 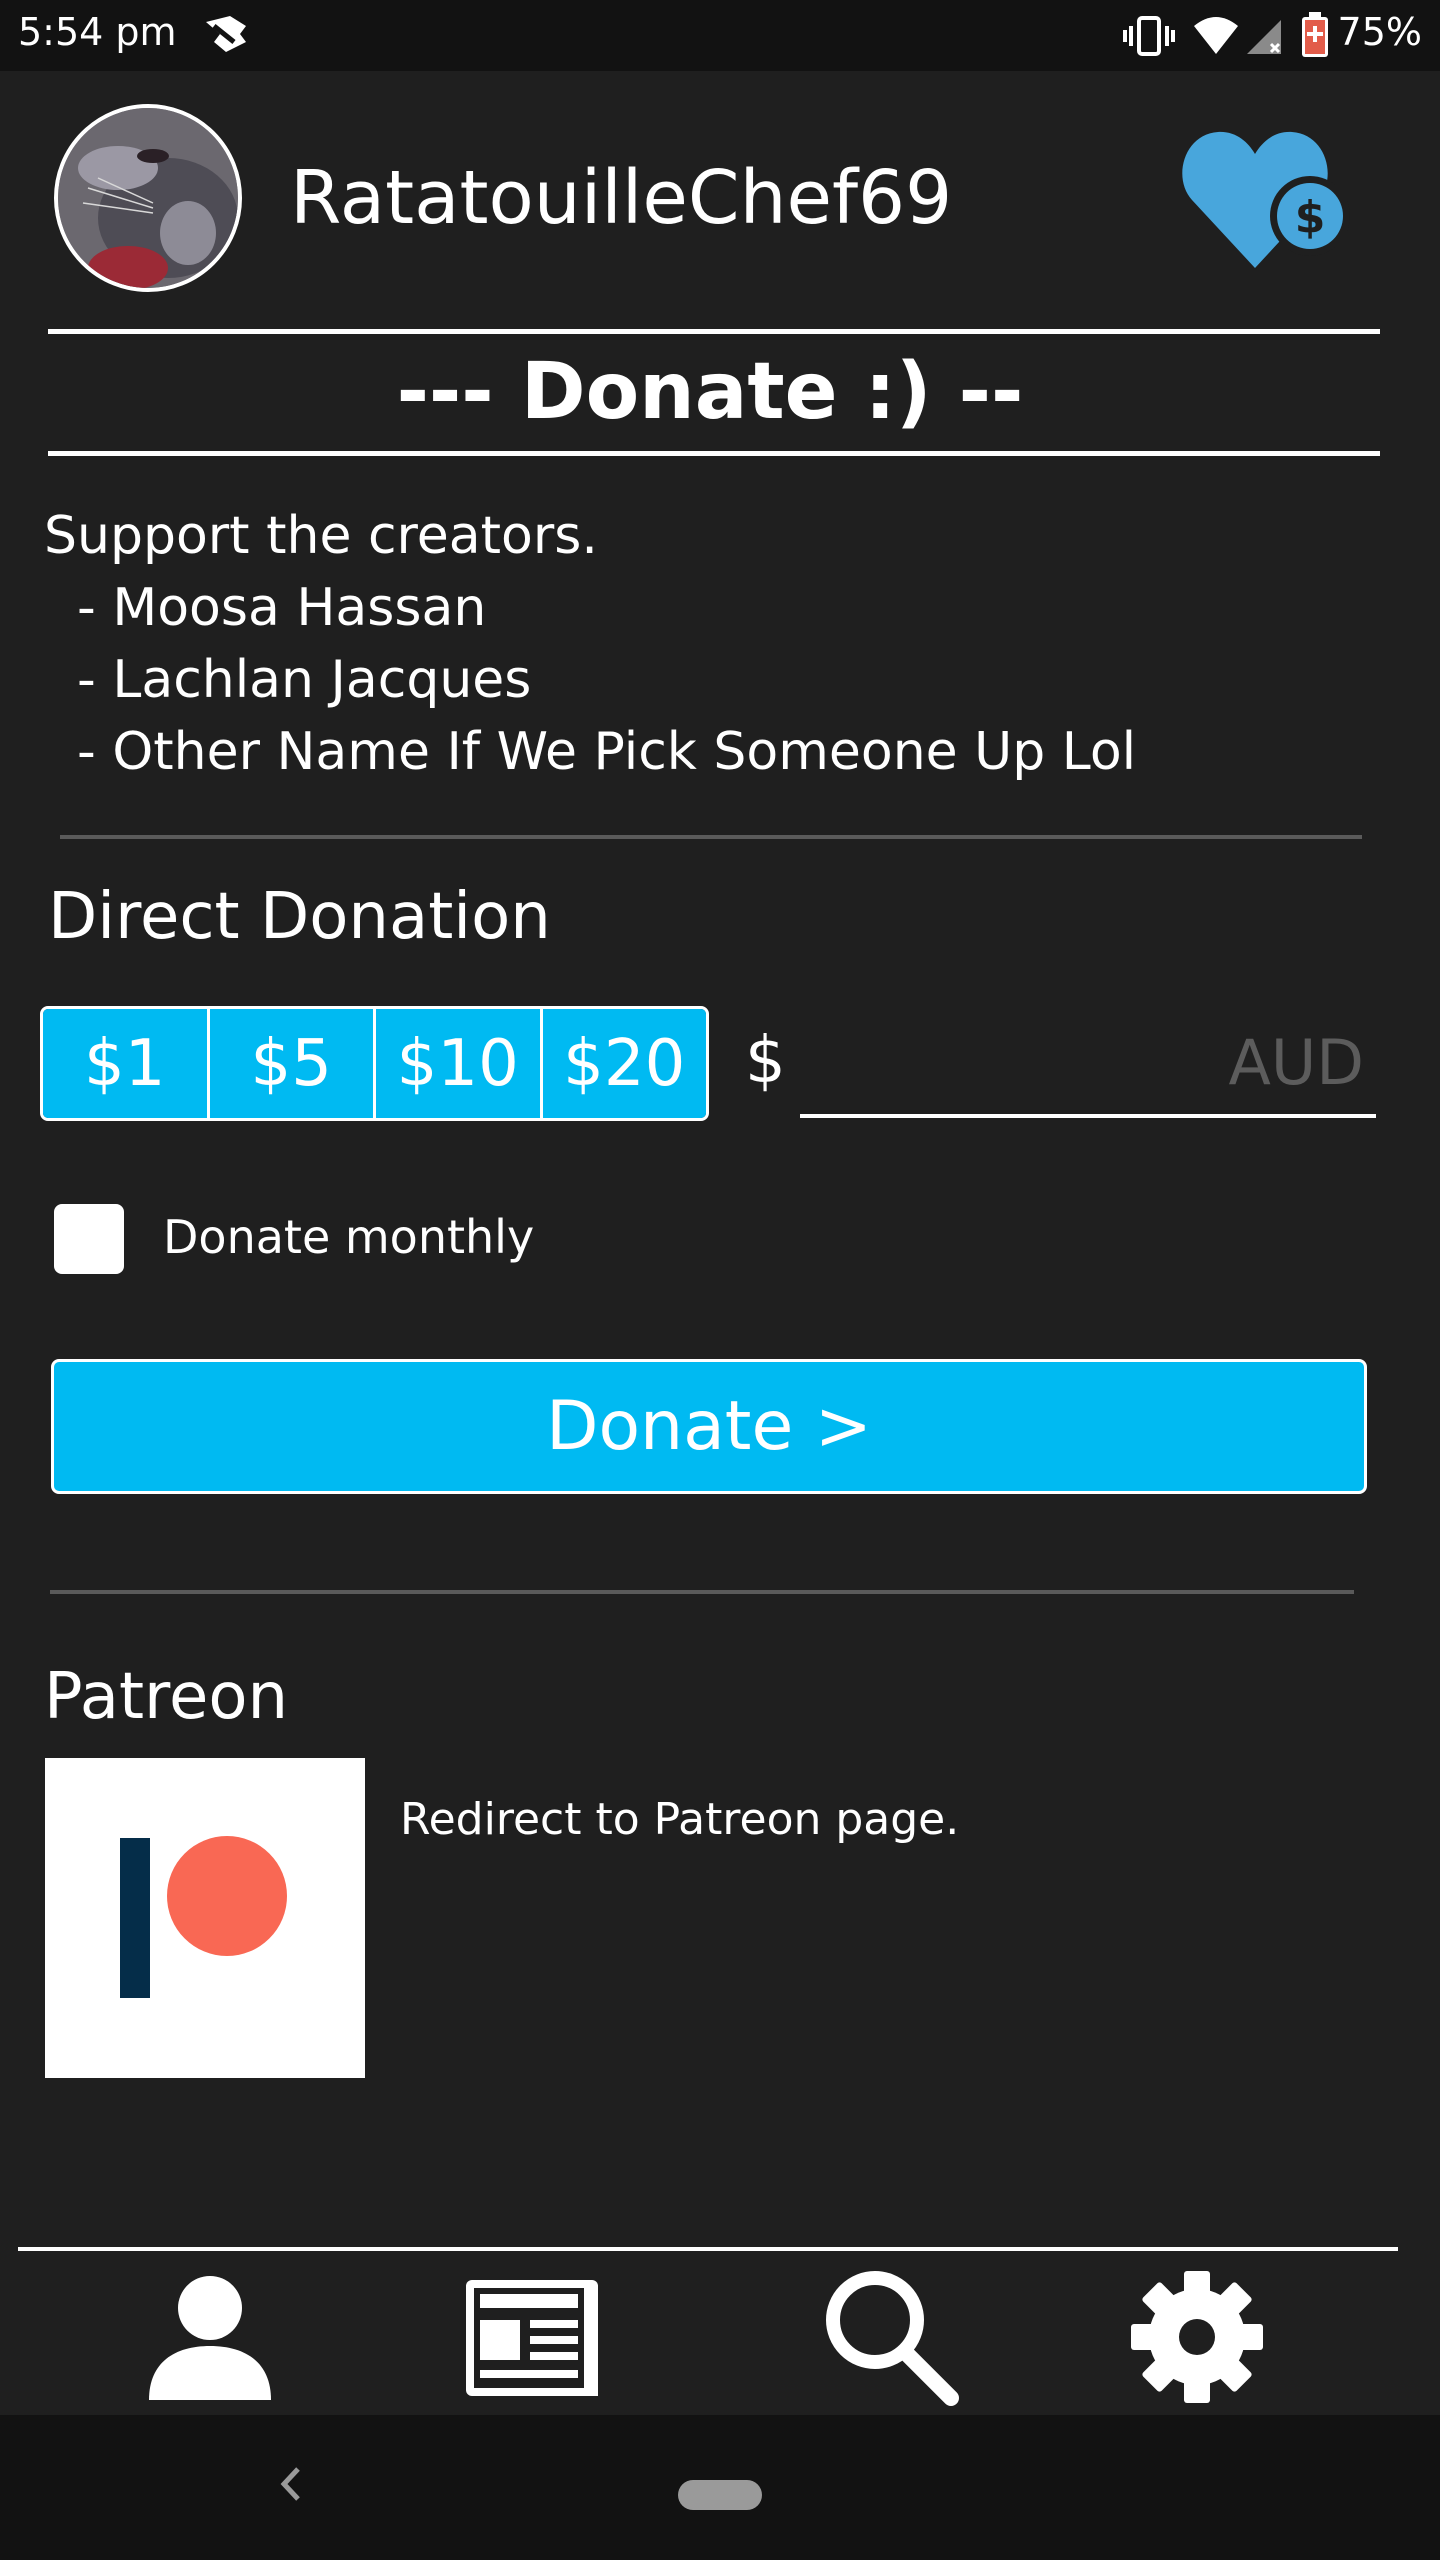 I want to click on wifi-icon, so click(x=1216, y=38).